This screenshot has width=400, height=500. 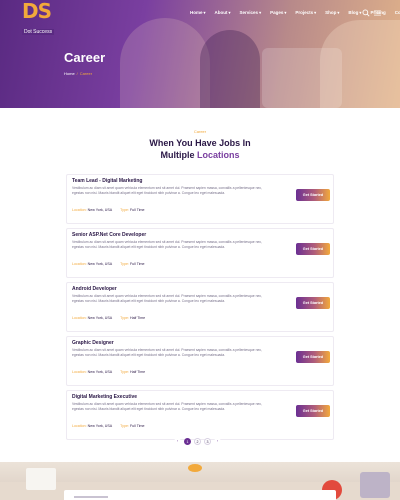 I want to click on nav-item-about: About▾, so click(x=223, y=12).